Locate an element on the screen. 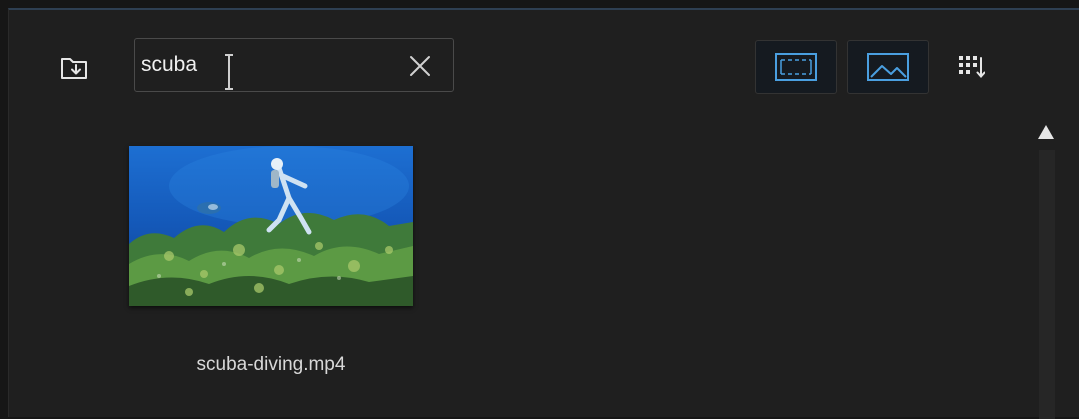 This screenshot has height=419, width=1079. grid-sort-icon is located at coordinates (972, 67).